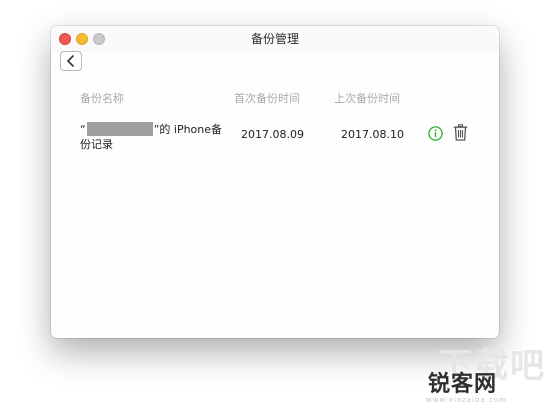  What do you see at coordinates (460, 132) in the screenshot?
I see `trash-icon` at bounding box center [460, 132].